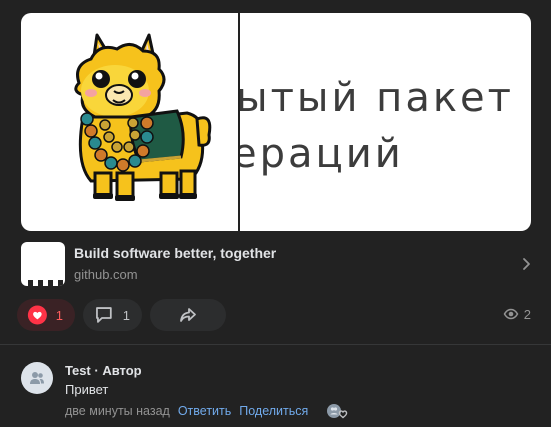  I want to click on link-domain: github.com, so click(106, 274).